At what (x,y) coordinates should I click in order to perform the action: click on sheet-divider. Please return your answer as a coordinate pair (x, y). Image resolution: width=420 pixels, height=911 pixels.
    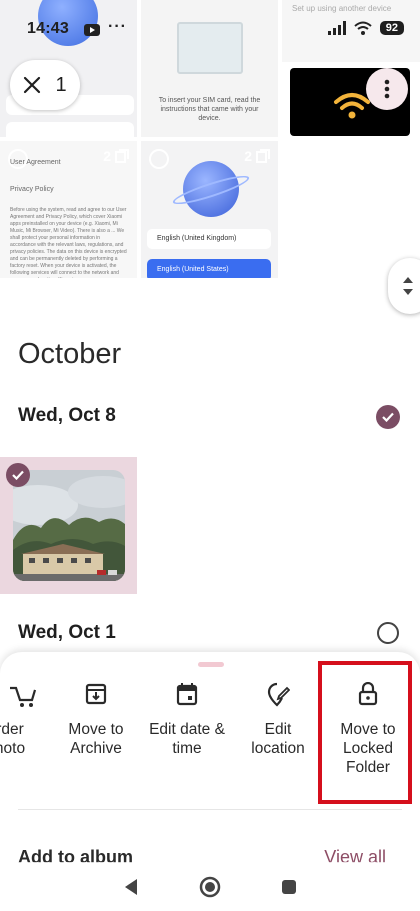
    Looking at the image, I should click on (210, 809).